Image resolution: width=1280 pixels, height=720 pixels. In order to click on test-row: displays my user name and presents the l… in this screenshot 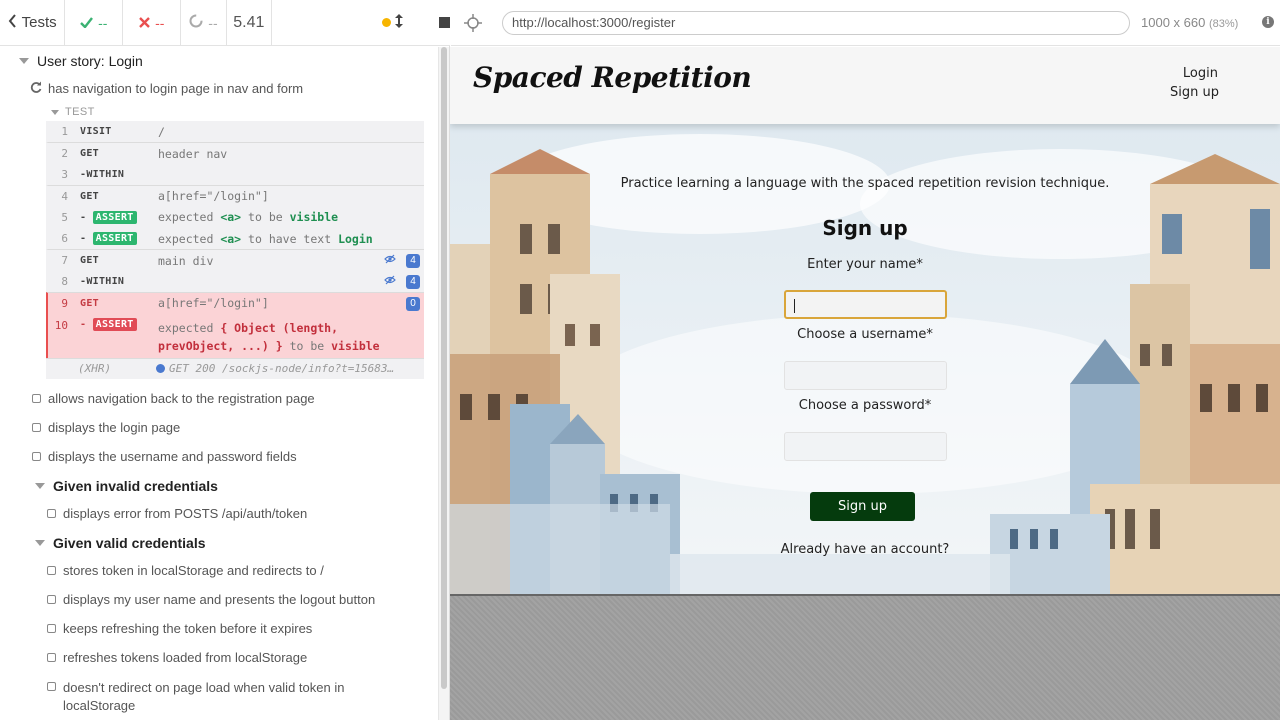, I will do `click(211, 599)`.